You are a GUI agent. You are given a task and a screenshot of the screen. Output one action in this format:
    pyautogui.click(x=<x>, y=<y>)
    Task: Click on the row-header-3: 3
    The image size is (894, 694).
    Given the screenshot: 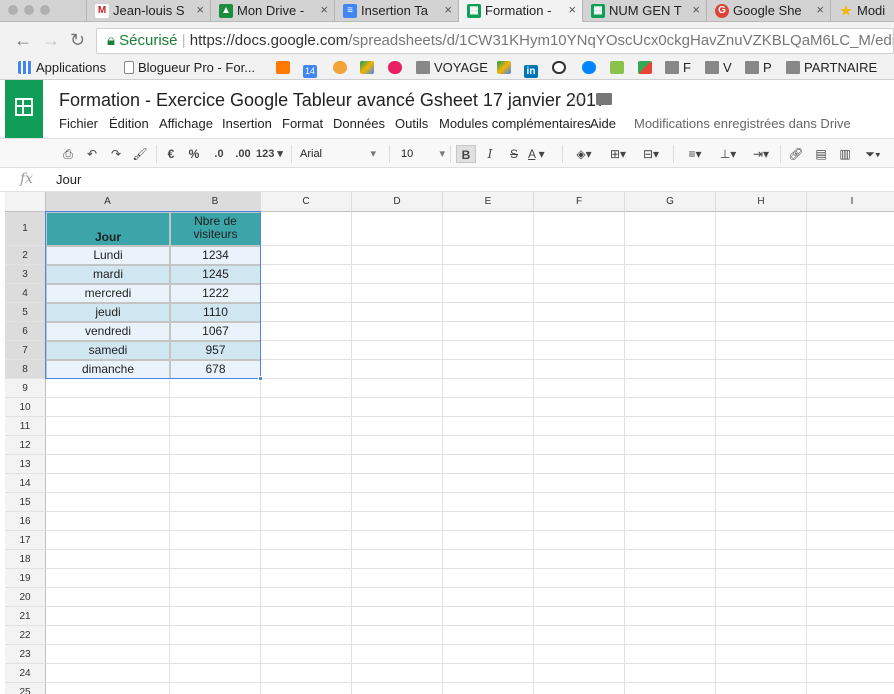 What is the action you would take?
    pyautogui.click(x=25, y=274)
    